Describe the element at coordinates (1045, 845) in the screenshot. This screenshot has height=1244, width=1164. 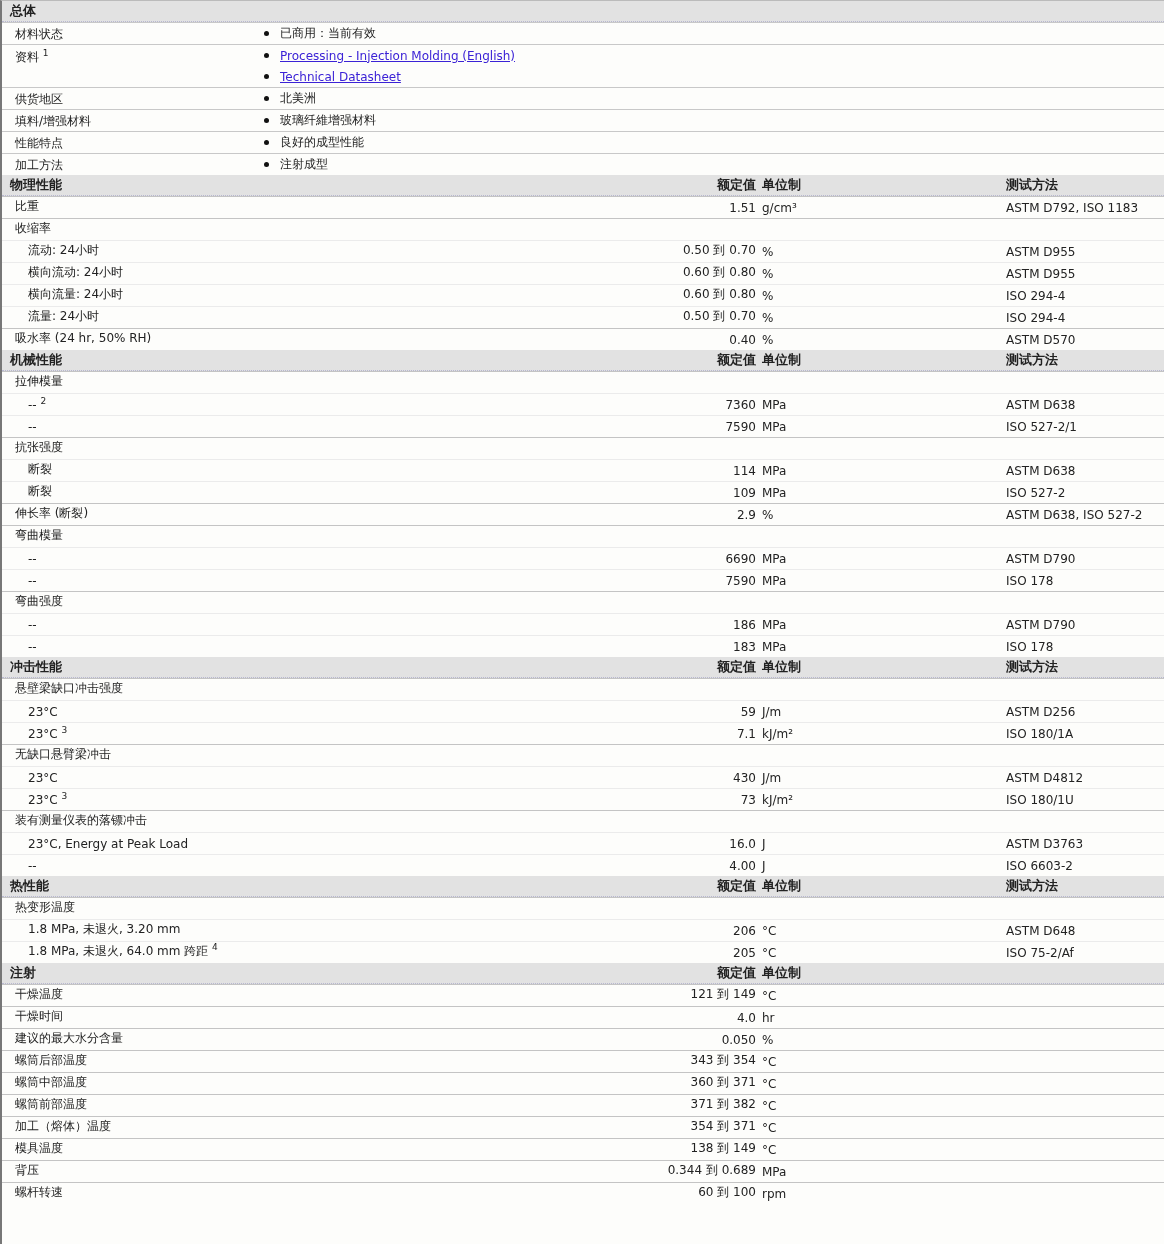
I see `method-text: ASTM D3763` at that location.